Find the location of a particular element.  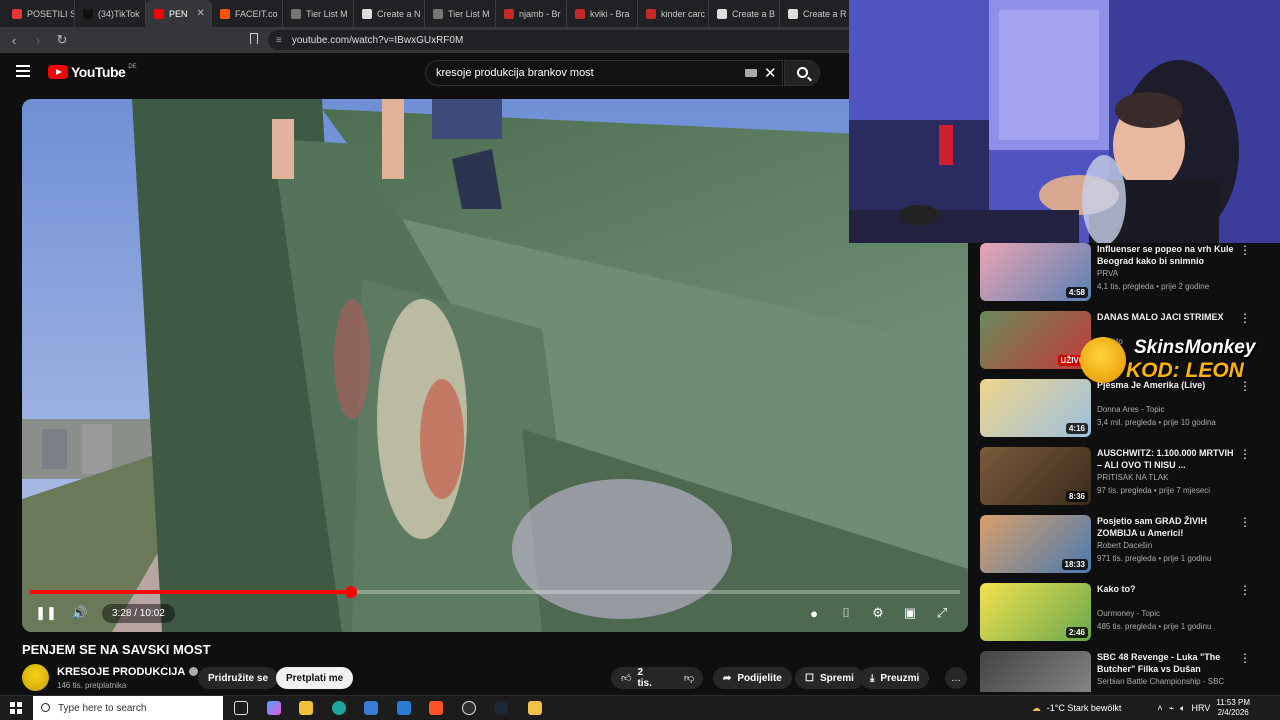

browser-tab: kinder carc is located at coordinates (673, 13).